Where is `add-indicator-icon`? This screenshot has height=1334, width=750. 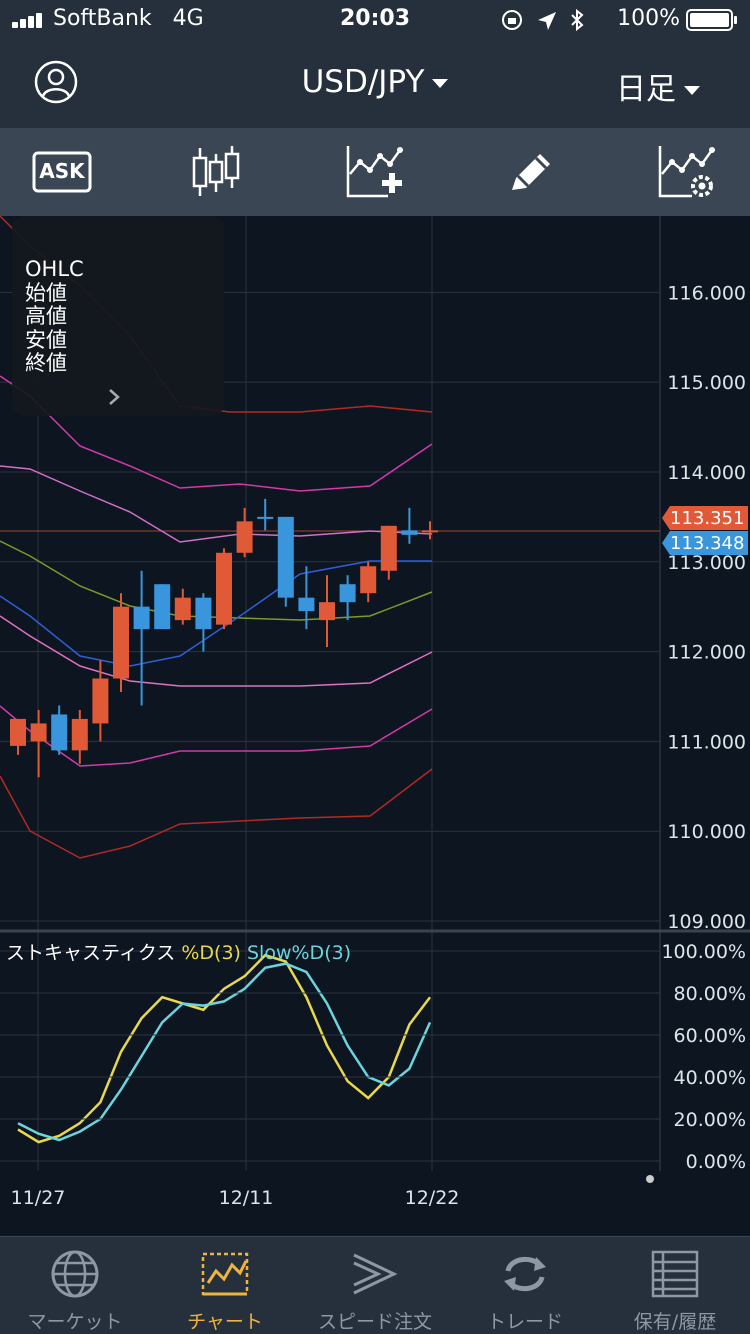
add-indicator-icon is located at coordinates (374, 172).